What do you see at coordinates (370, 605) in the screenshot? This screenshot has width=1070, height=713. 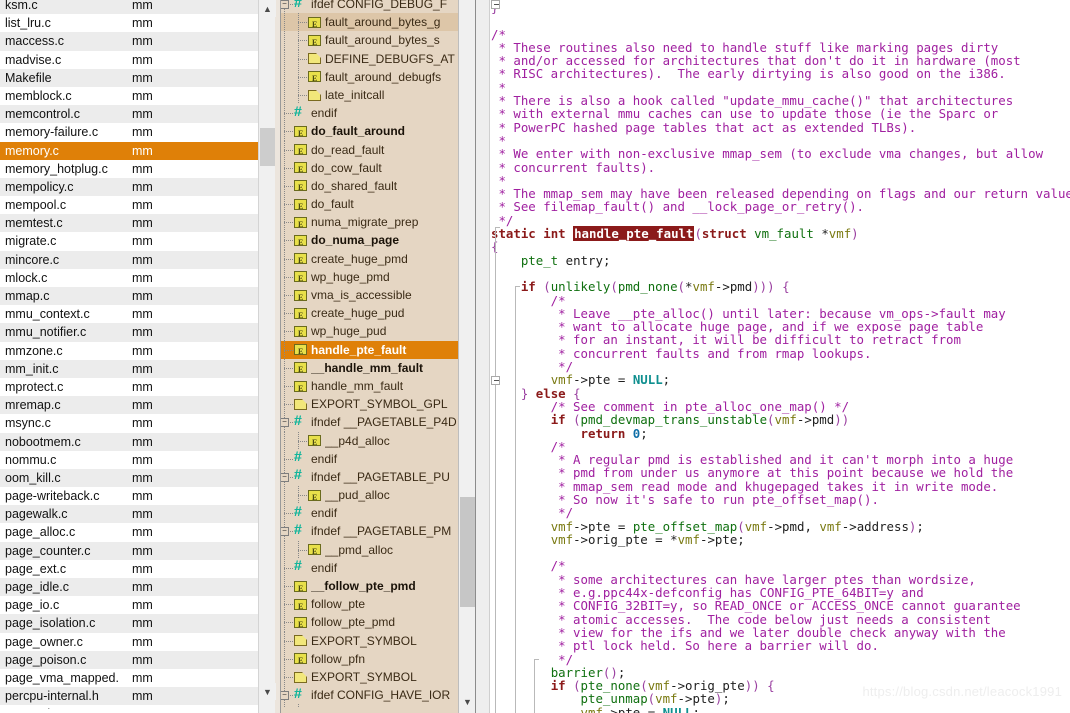 I see `symbol-tree-item: follow_pte` at bounding box center [370, 605].